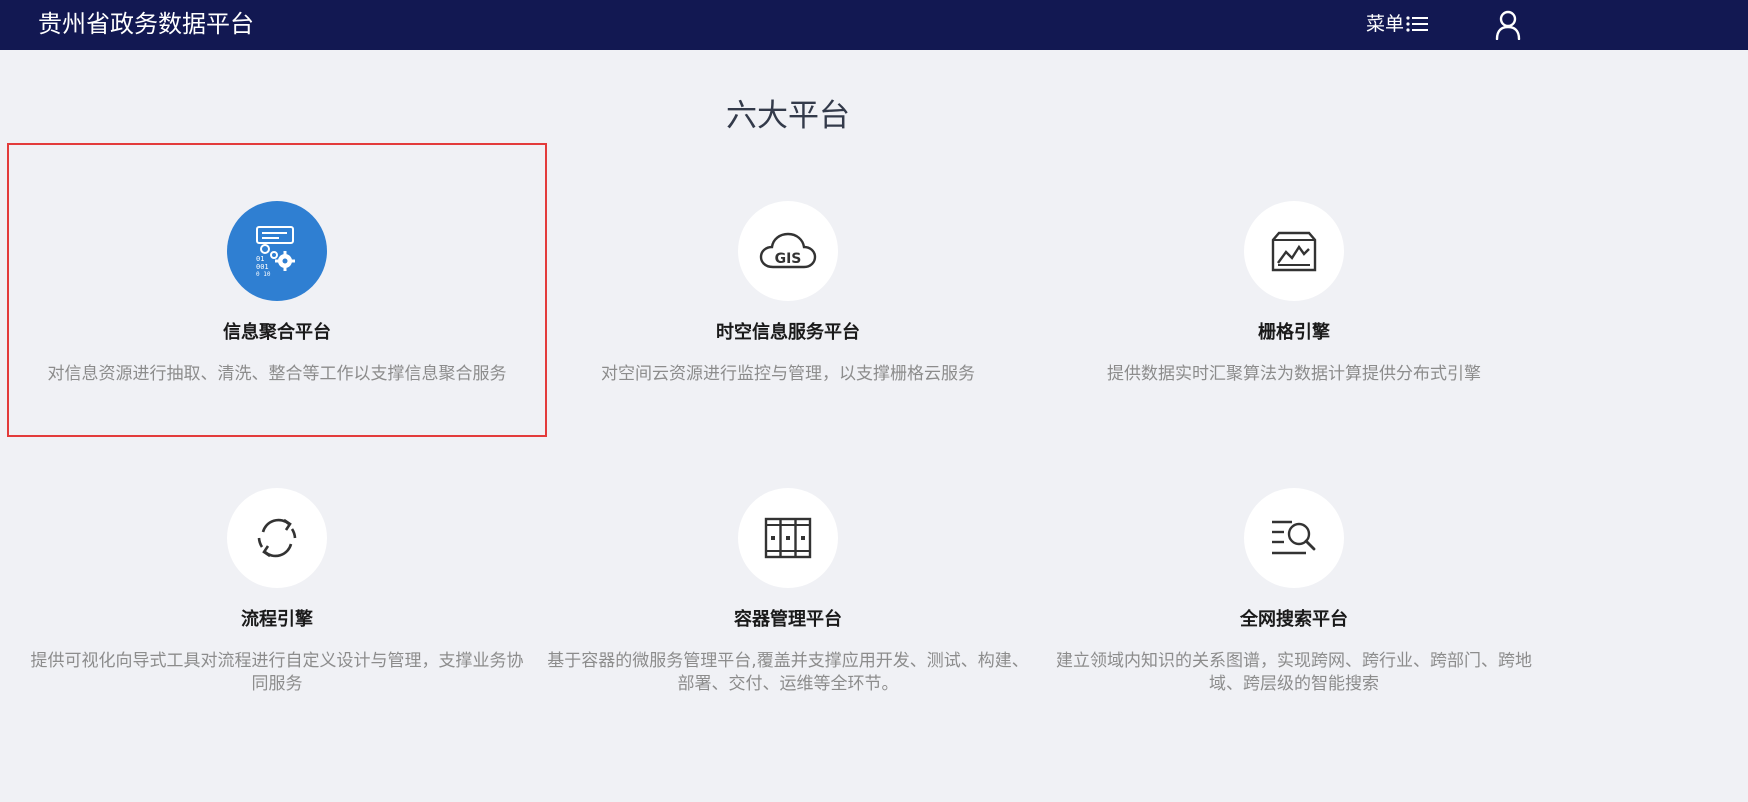 The height and width of the screenshot is (802, 1748). Describe the element at coordinates (1294, 619) in the screenshot. I see `platform-title: 全网搜索平台` at that location.